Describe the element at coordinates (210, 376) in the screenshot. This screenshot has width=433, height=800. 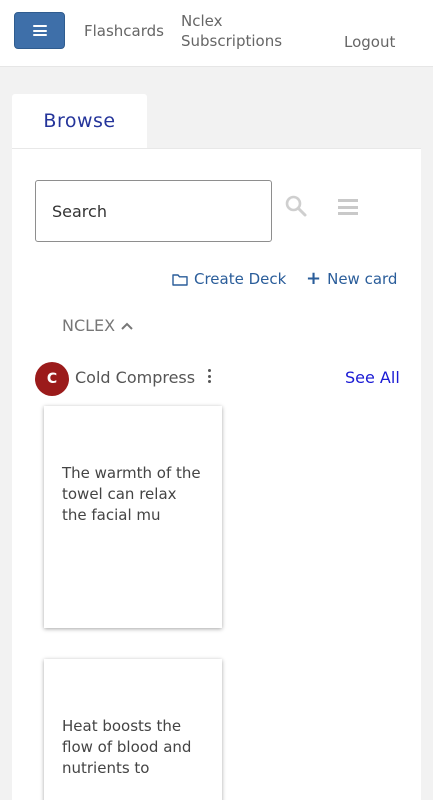
I see `more-options-icon` at that location.